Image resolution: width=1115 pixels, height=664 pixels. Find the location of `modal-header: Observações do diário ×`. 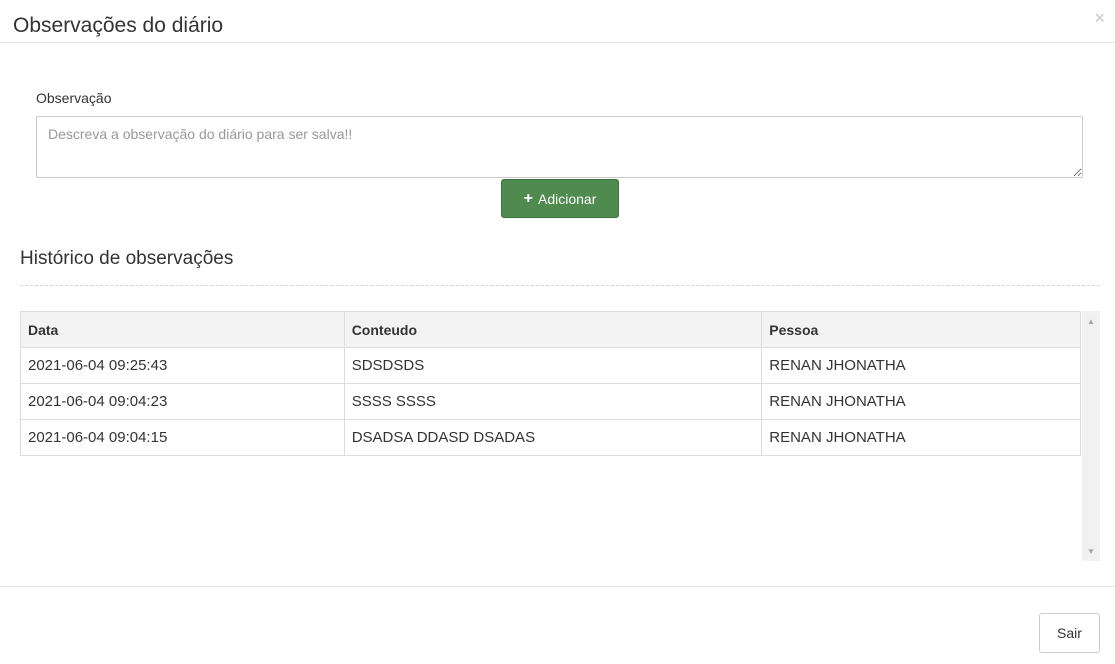

modal-header: Observações do diário × is located at coordinates (557, 21).